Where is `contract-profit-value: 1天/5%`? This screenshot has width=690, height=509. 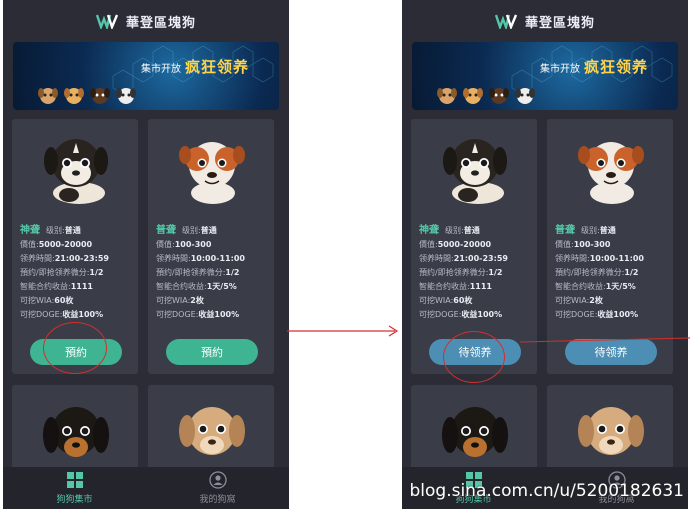
contract-profit-value: 1天/5% is located at coordinates (221, 286).